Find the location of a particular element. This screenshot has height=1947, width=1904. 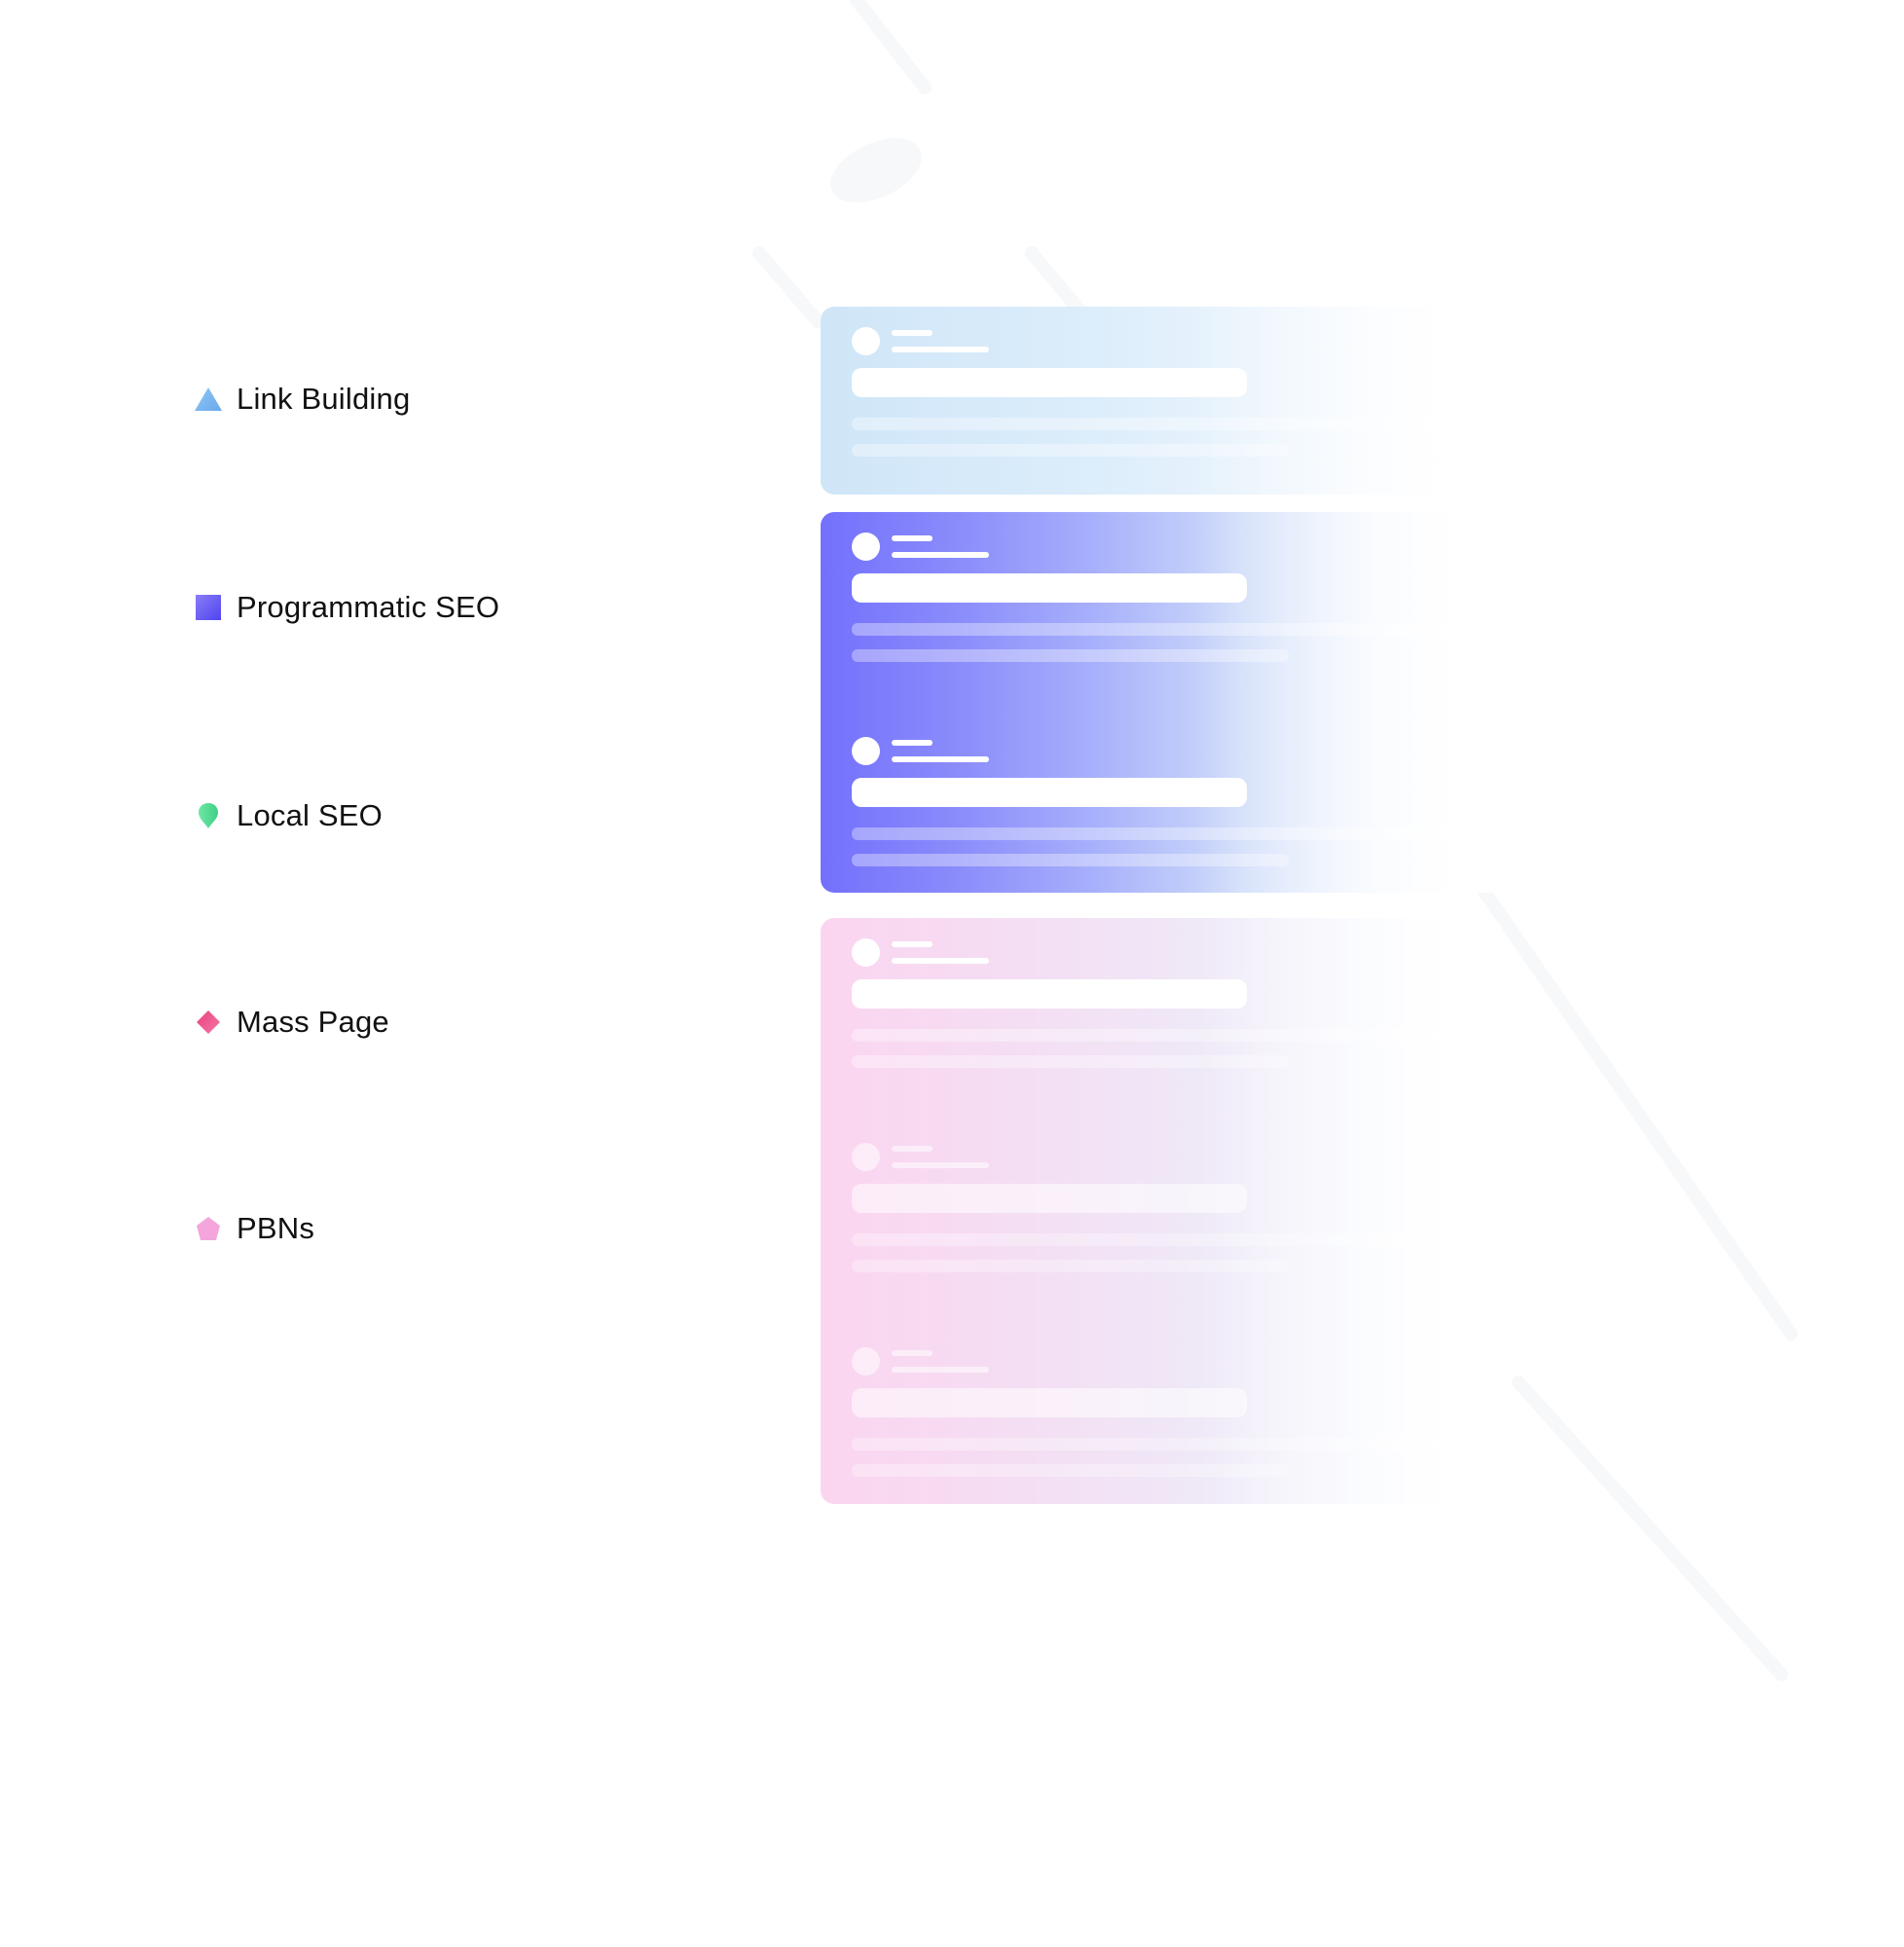

category-pbns: PBNs is located at coordinates (253, 1228).